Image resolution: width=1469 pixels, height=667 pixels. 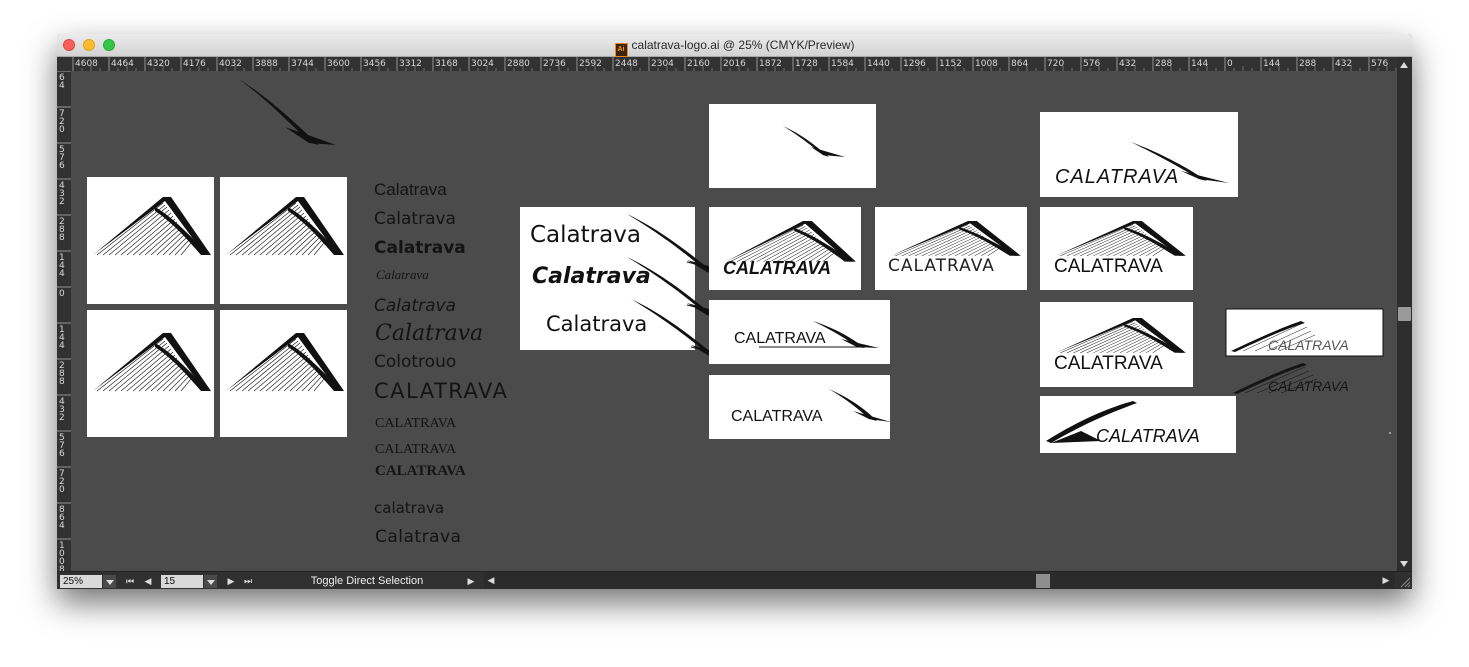 What do you see at coordinates (402, 274) in the screenshot?
I see `specimen-4: Calatrava` at bounding box center [402, 274].